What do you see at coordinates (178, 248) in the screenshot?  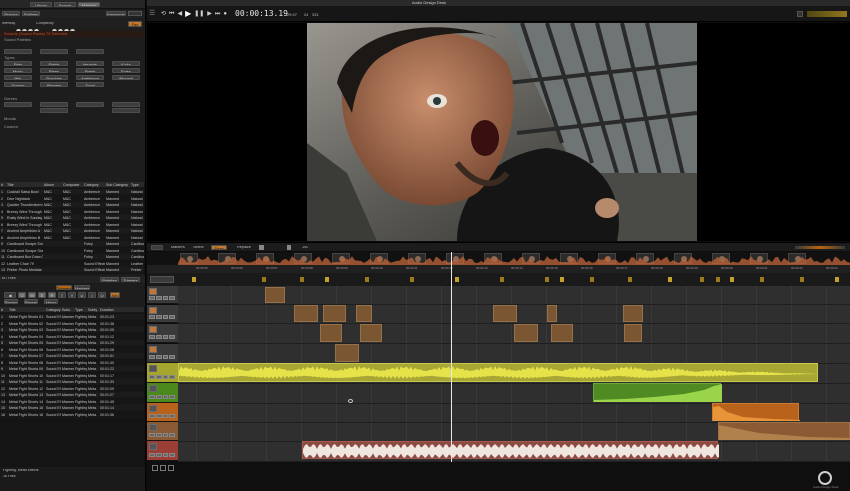 I see `markers-menu: Markers` at bounding box center [178, 248].